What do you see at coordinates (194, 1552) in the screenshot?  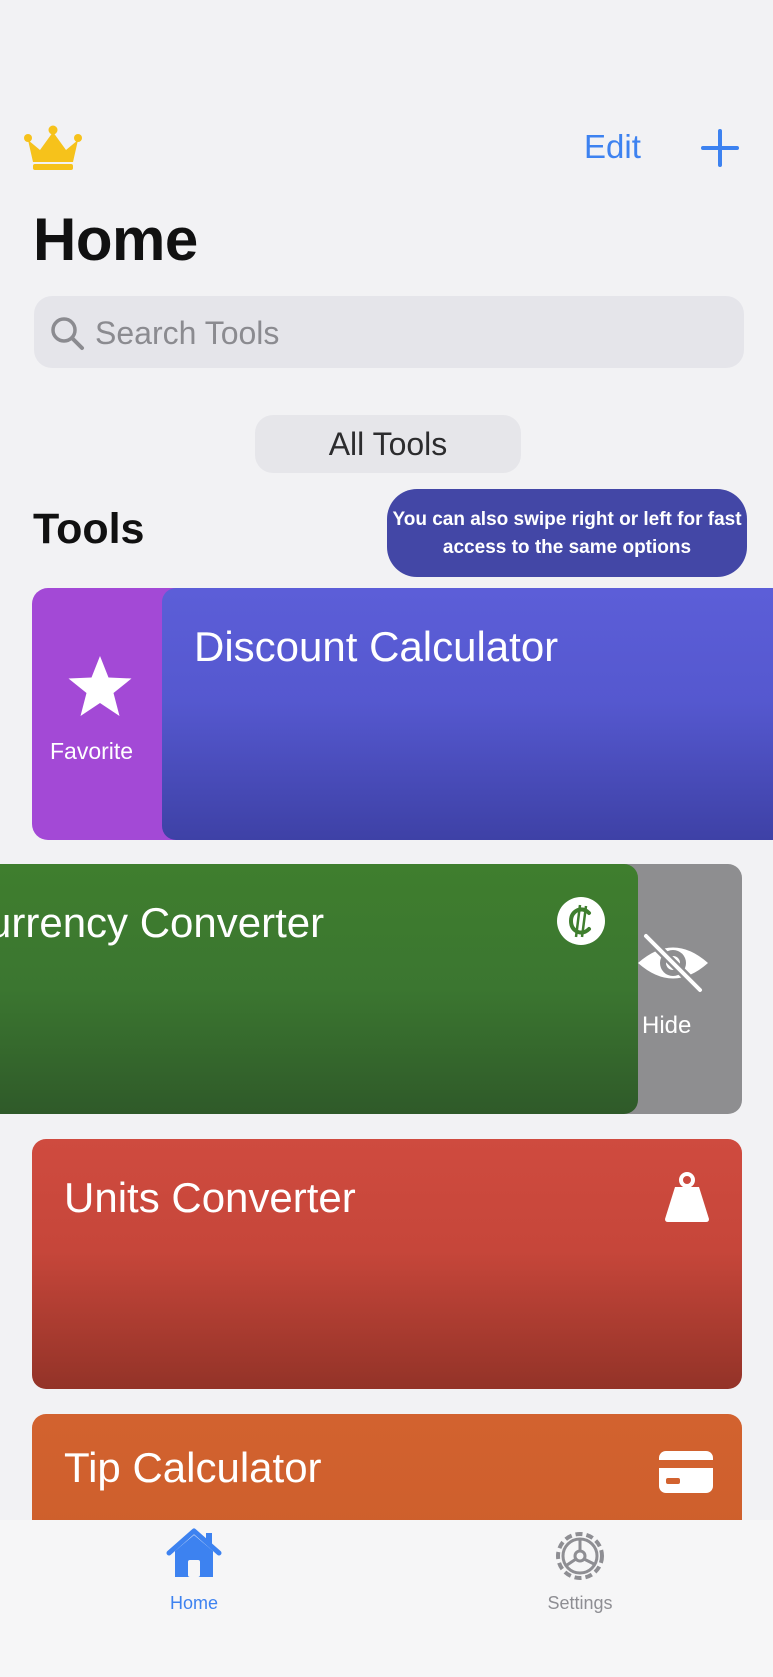 I see `house-icon` at bounding box center [194, 1552].